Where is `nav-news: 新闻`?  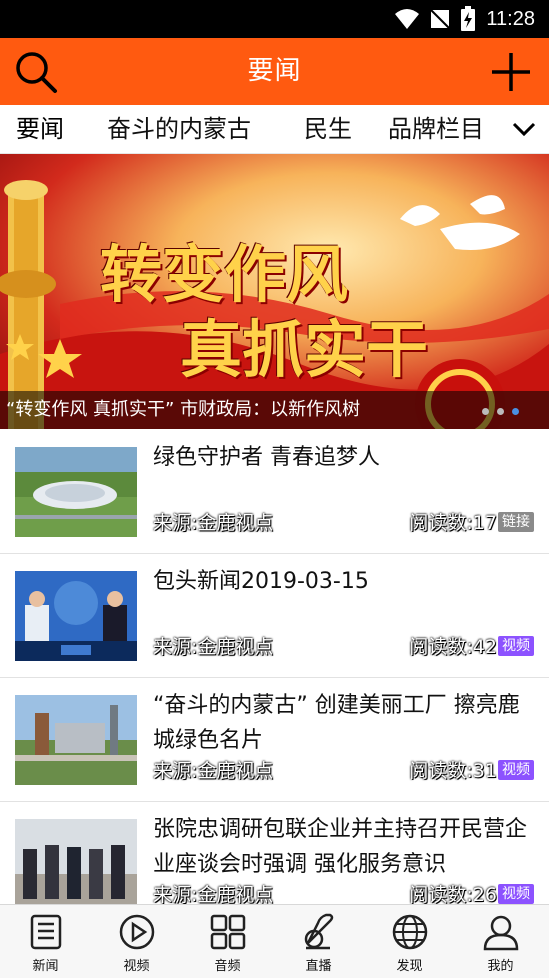
nav-news: 新闻 is located at coordinates (45, 941).